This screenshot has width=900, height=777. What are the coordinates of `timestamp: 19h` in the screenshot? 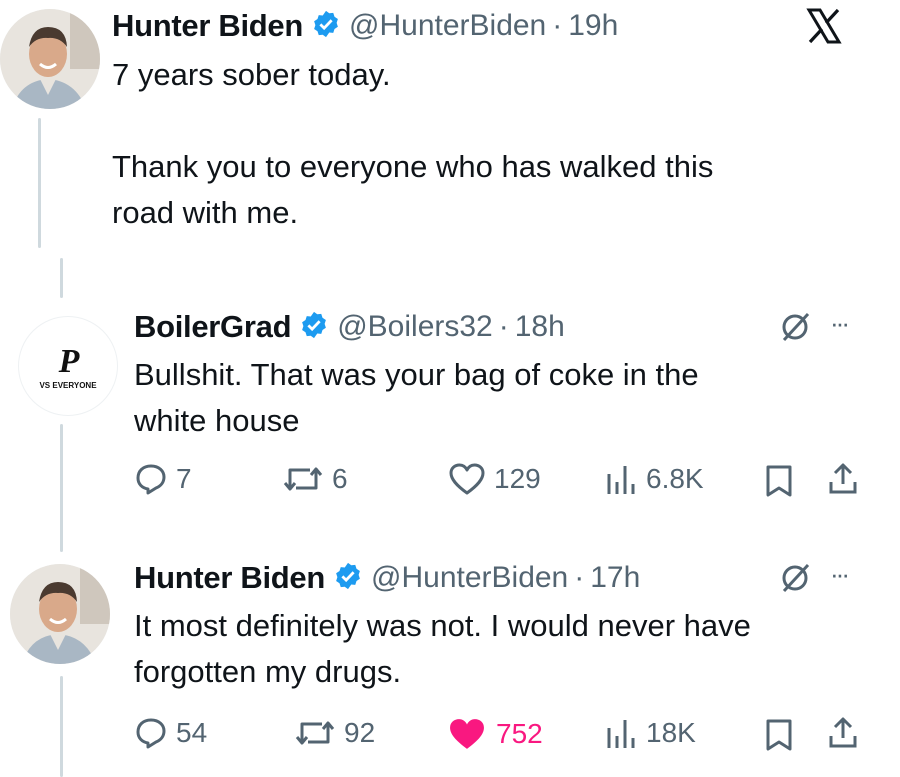 It's located at (593, 26).